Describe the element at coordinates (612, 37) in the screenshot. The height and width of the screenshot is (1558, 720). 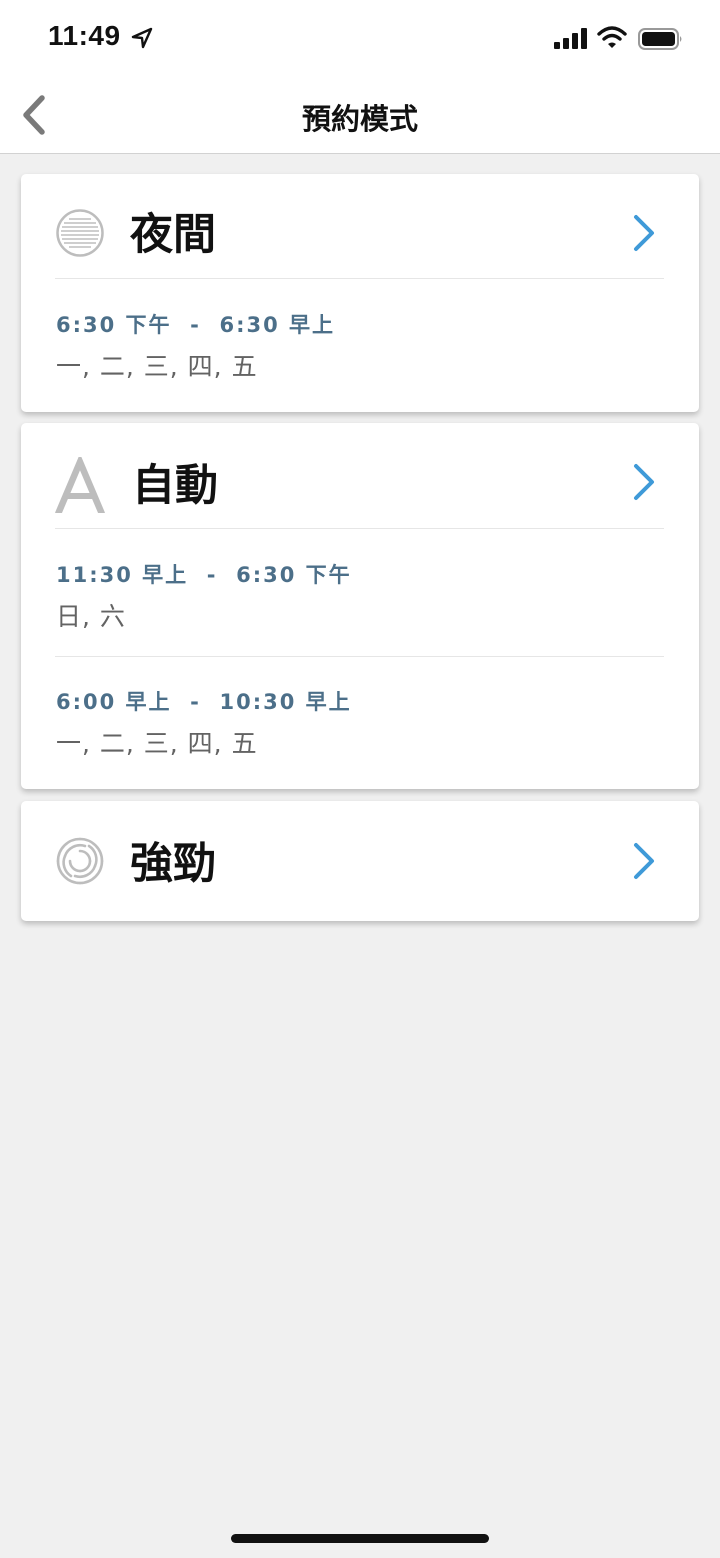
I see `wifi-icon` at that location.